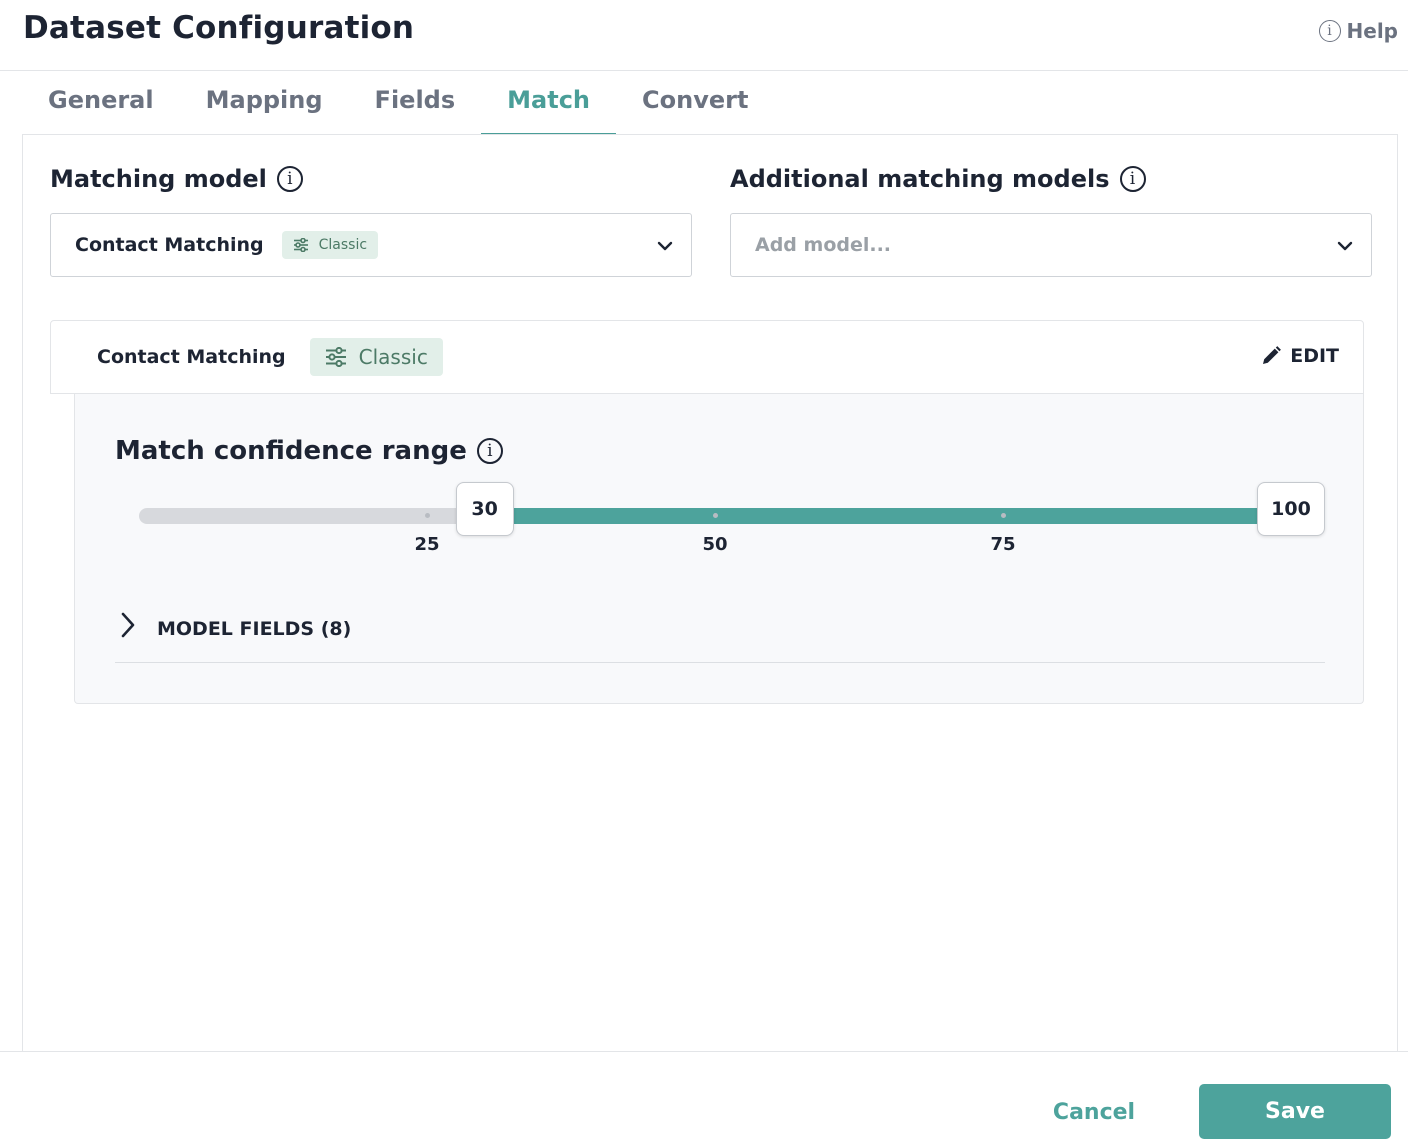 This screenshot has width=1408, height=1146. I want to click on model-card-header: Contact Matching Classic EDIT, so click(707, 357).